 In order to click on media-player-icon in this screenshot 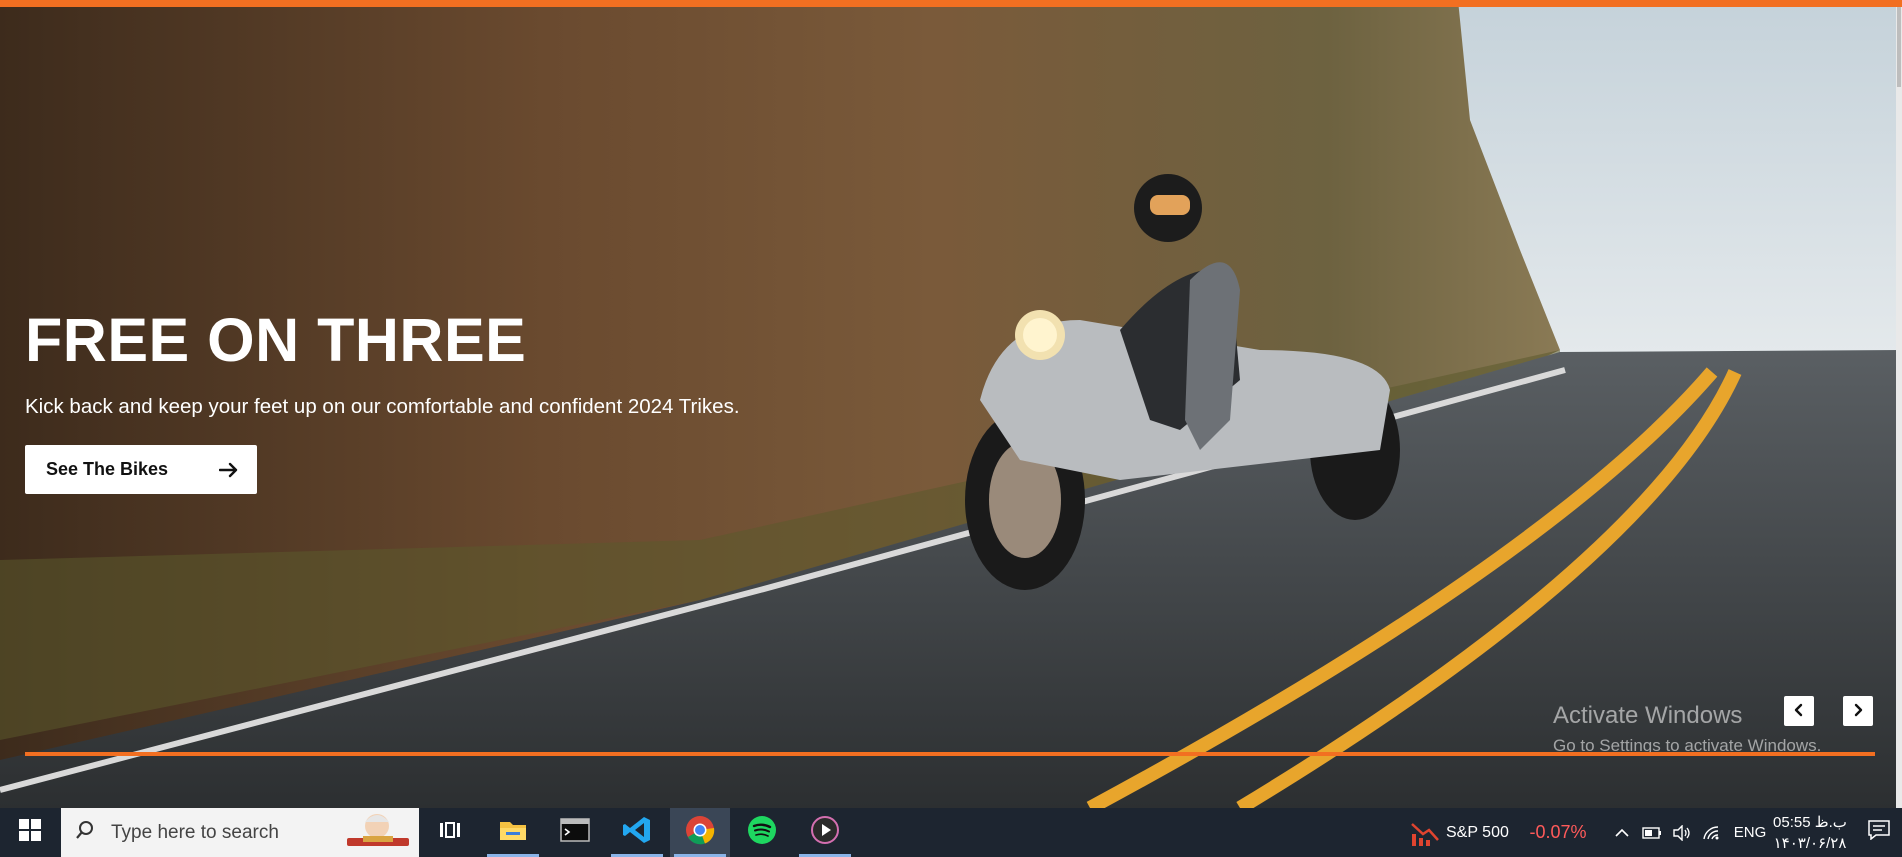, I will do `click(825, 832)`.